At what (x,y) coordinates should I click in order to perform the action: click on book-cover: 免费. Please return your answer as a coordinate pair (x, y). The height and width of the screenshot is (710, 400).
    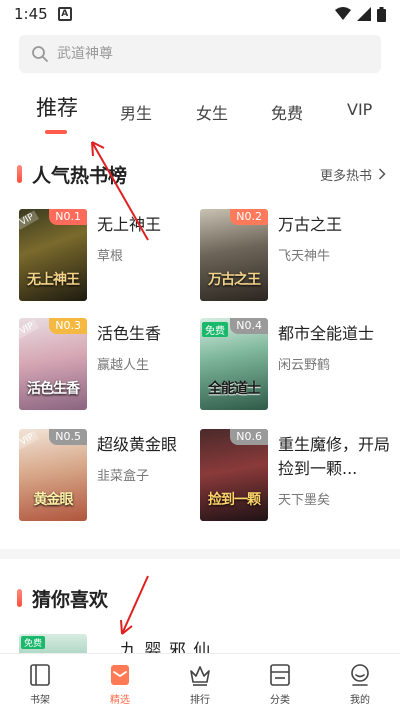
    Looking at the image, I should click on (53, 644).